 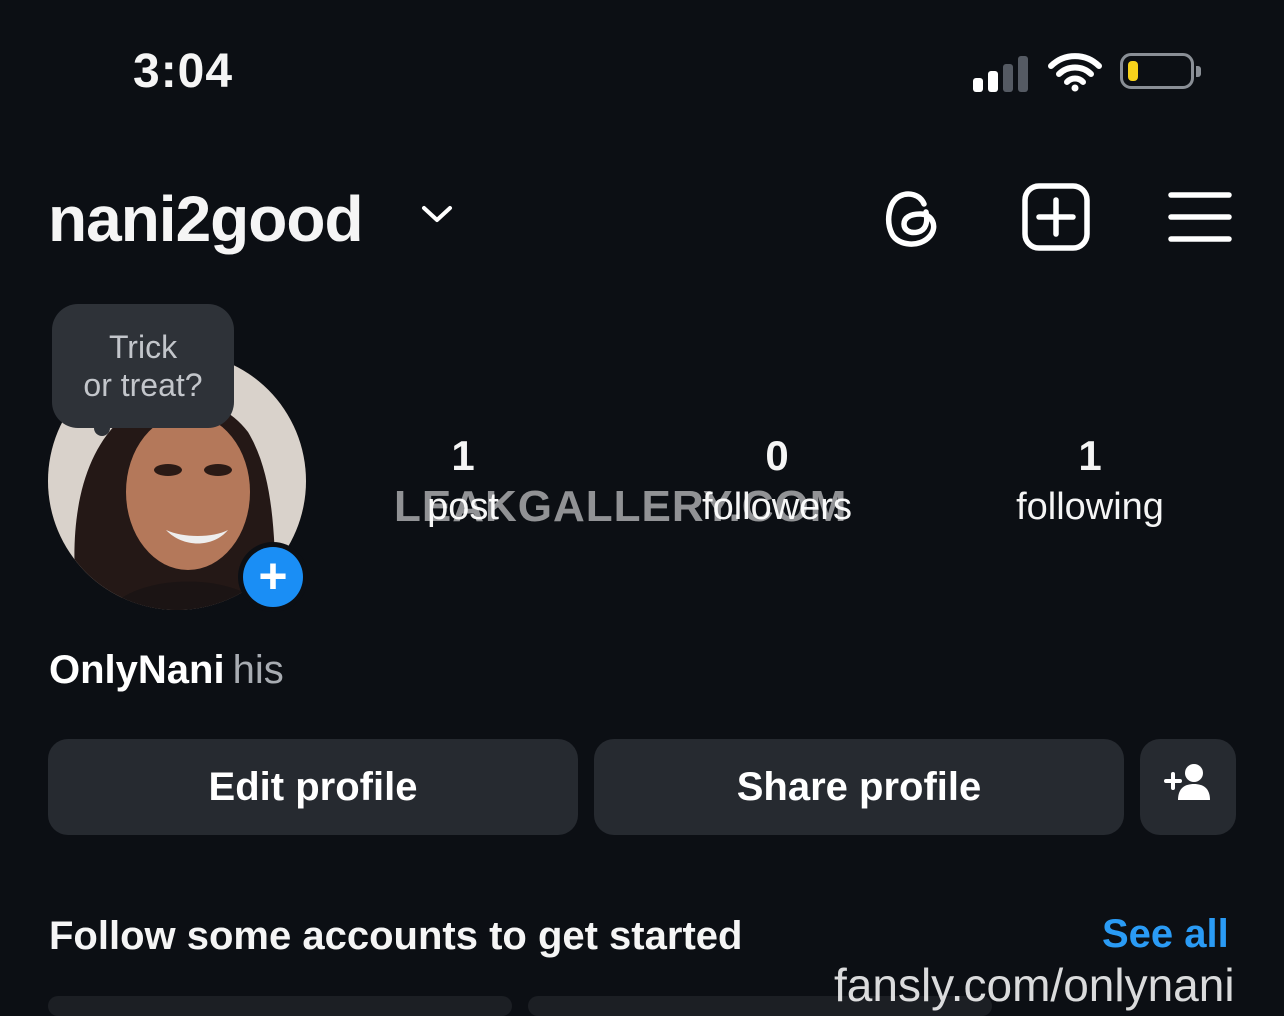 I want to click on pronouns: his, so click(x=258, y=670).